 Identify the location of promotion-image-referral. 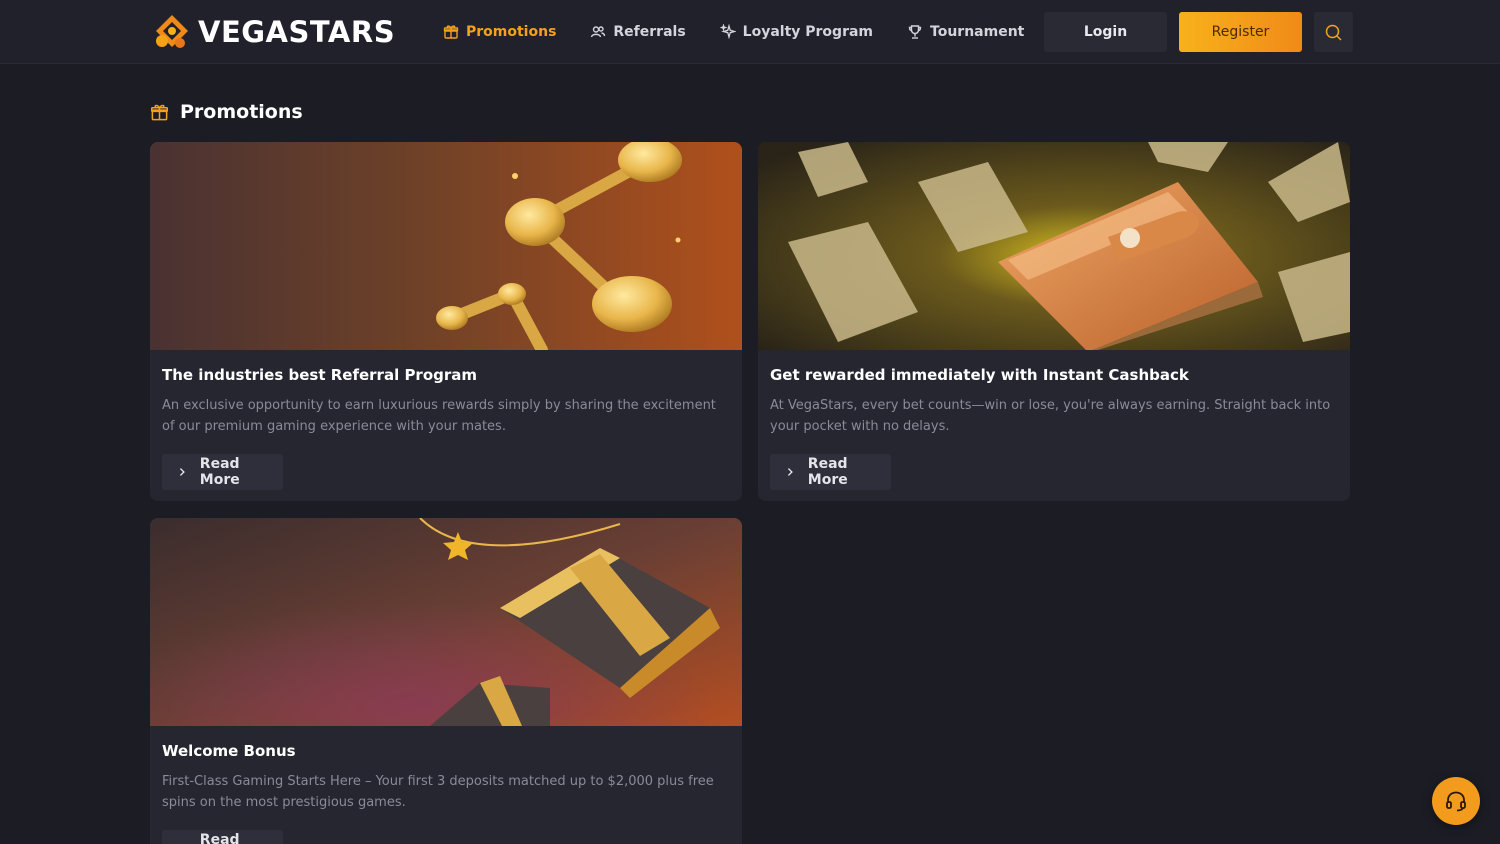
(446, 246).